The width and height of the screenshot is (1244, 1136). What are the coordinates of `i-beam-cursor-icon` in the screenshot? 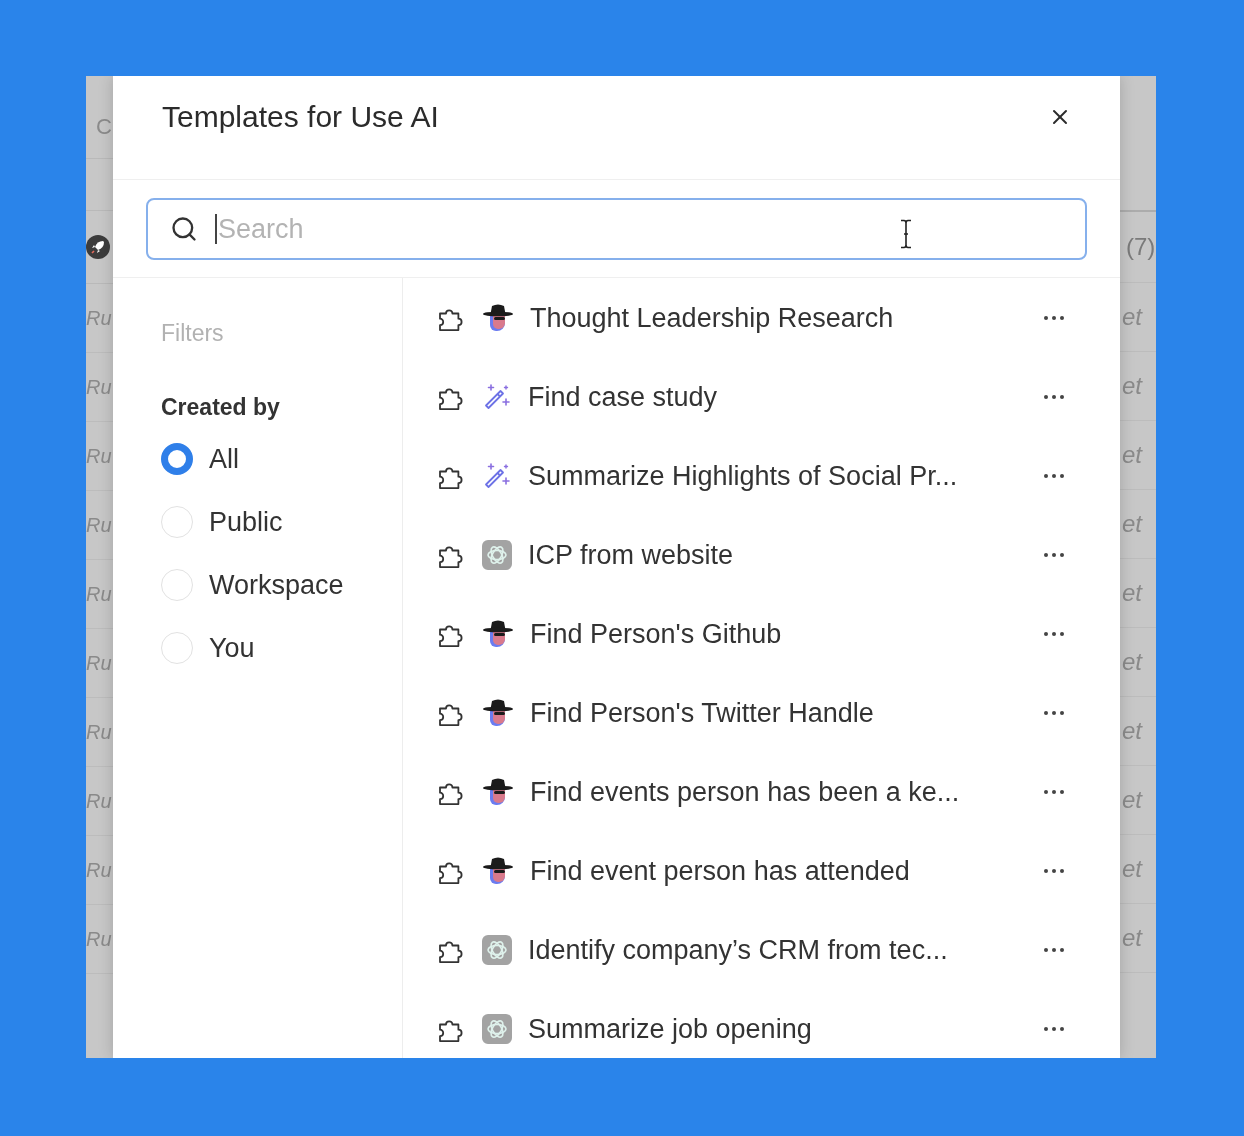 It's located at (906, 234).